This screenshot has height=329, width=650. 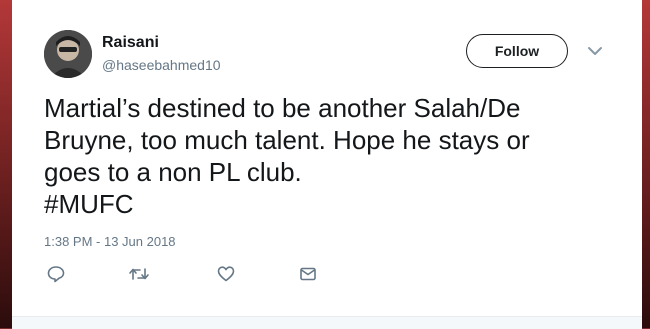 What do you see at coordinates (6, 164) in the screenshot?
I see `background-left-edge` at bounding box center [6, 164].